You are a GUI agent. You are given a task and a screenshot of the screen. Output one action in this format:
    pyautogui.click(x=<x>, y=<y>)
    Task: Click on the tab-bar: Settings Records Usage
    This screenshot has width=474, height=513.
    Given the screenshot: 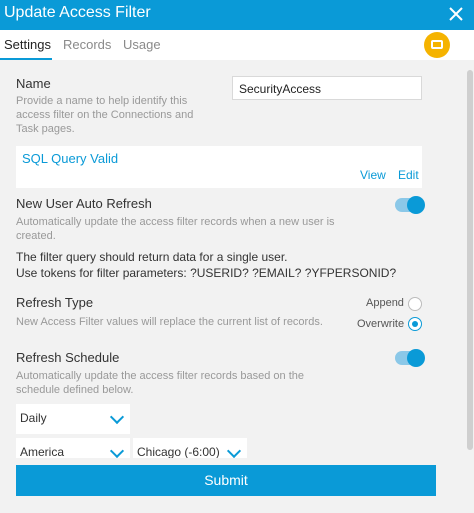 What is the action you would take?
    pyautogui.click(x=237, y=45)
    